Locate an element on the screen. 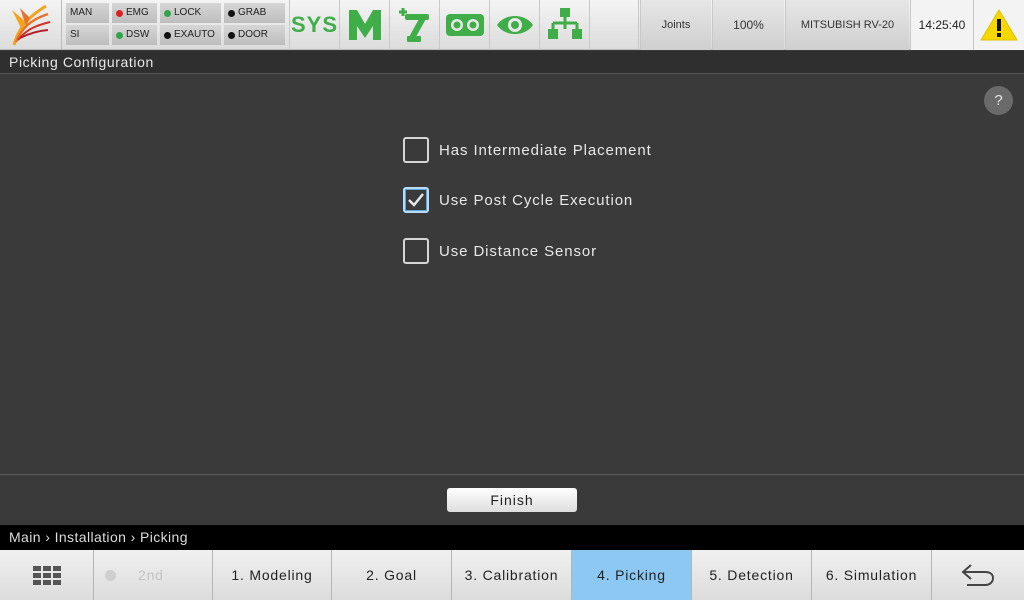 The image size is (1024, 600). eye-icon is located at coordinates (514, 25).